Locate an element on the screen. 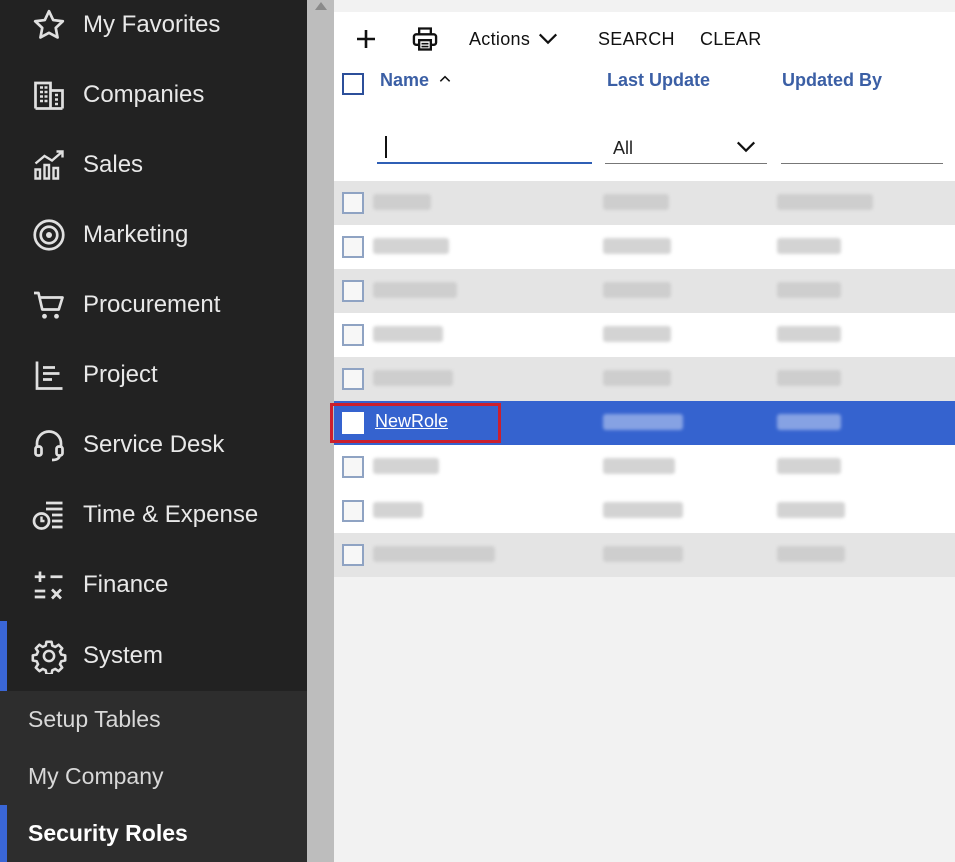 Image resolution: width=955 pixels, height=862 pixels. column-label: Last Update is located at coordinates (659, 80).